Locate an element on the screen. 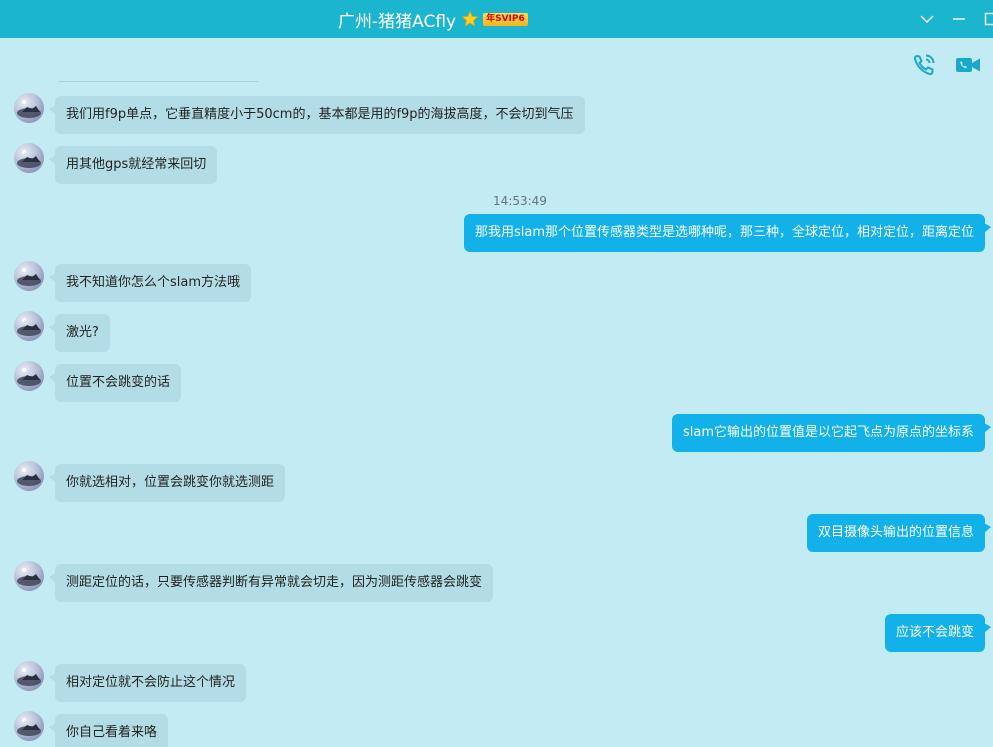  chevron-down-icon is located at coordinates (927, 19).